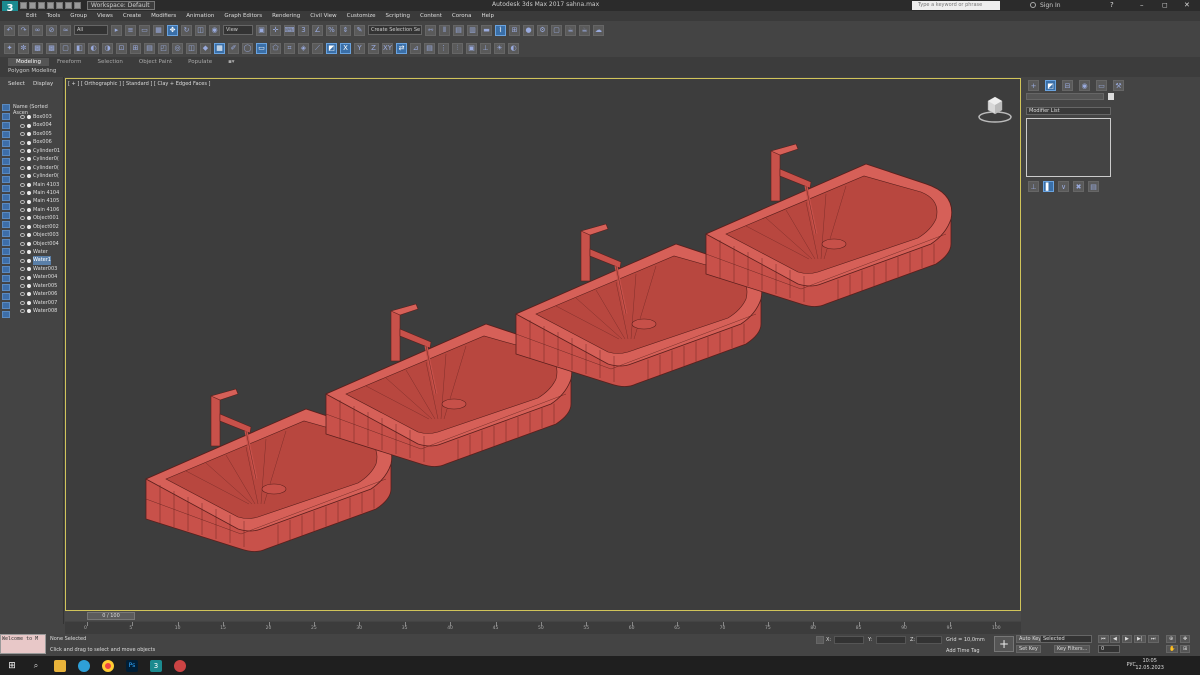 Image resolution: width=1200 pixels, height=675 pixels. I want to click on scene-object-item: Main 4106, so click(40, 210).